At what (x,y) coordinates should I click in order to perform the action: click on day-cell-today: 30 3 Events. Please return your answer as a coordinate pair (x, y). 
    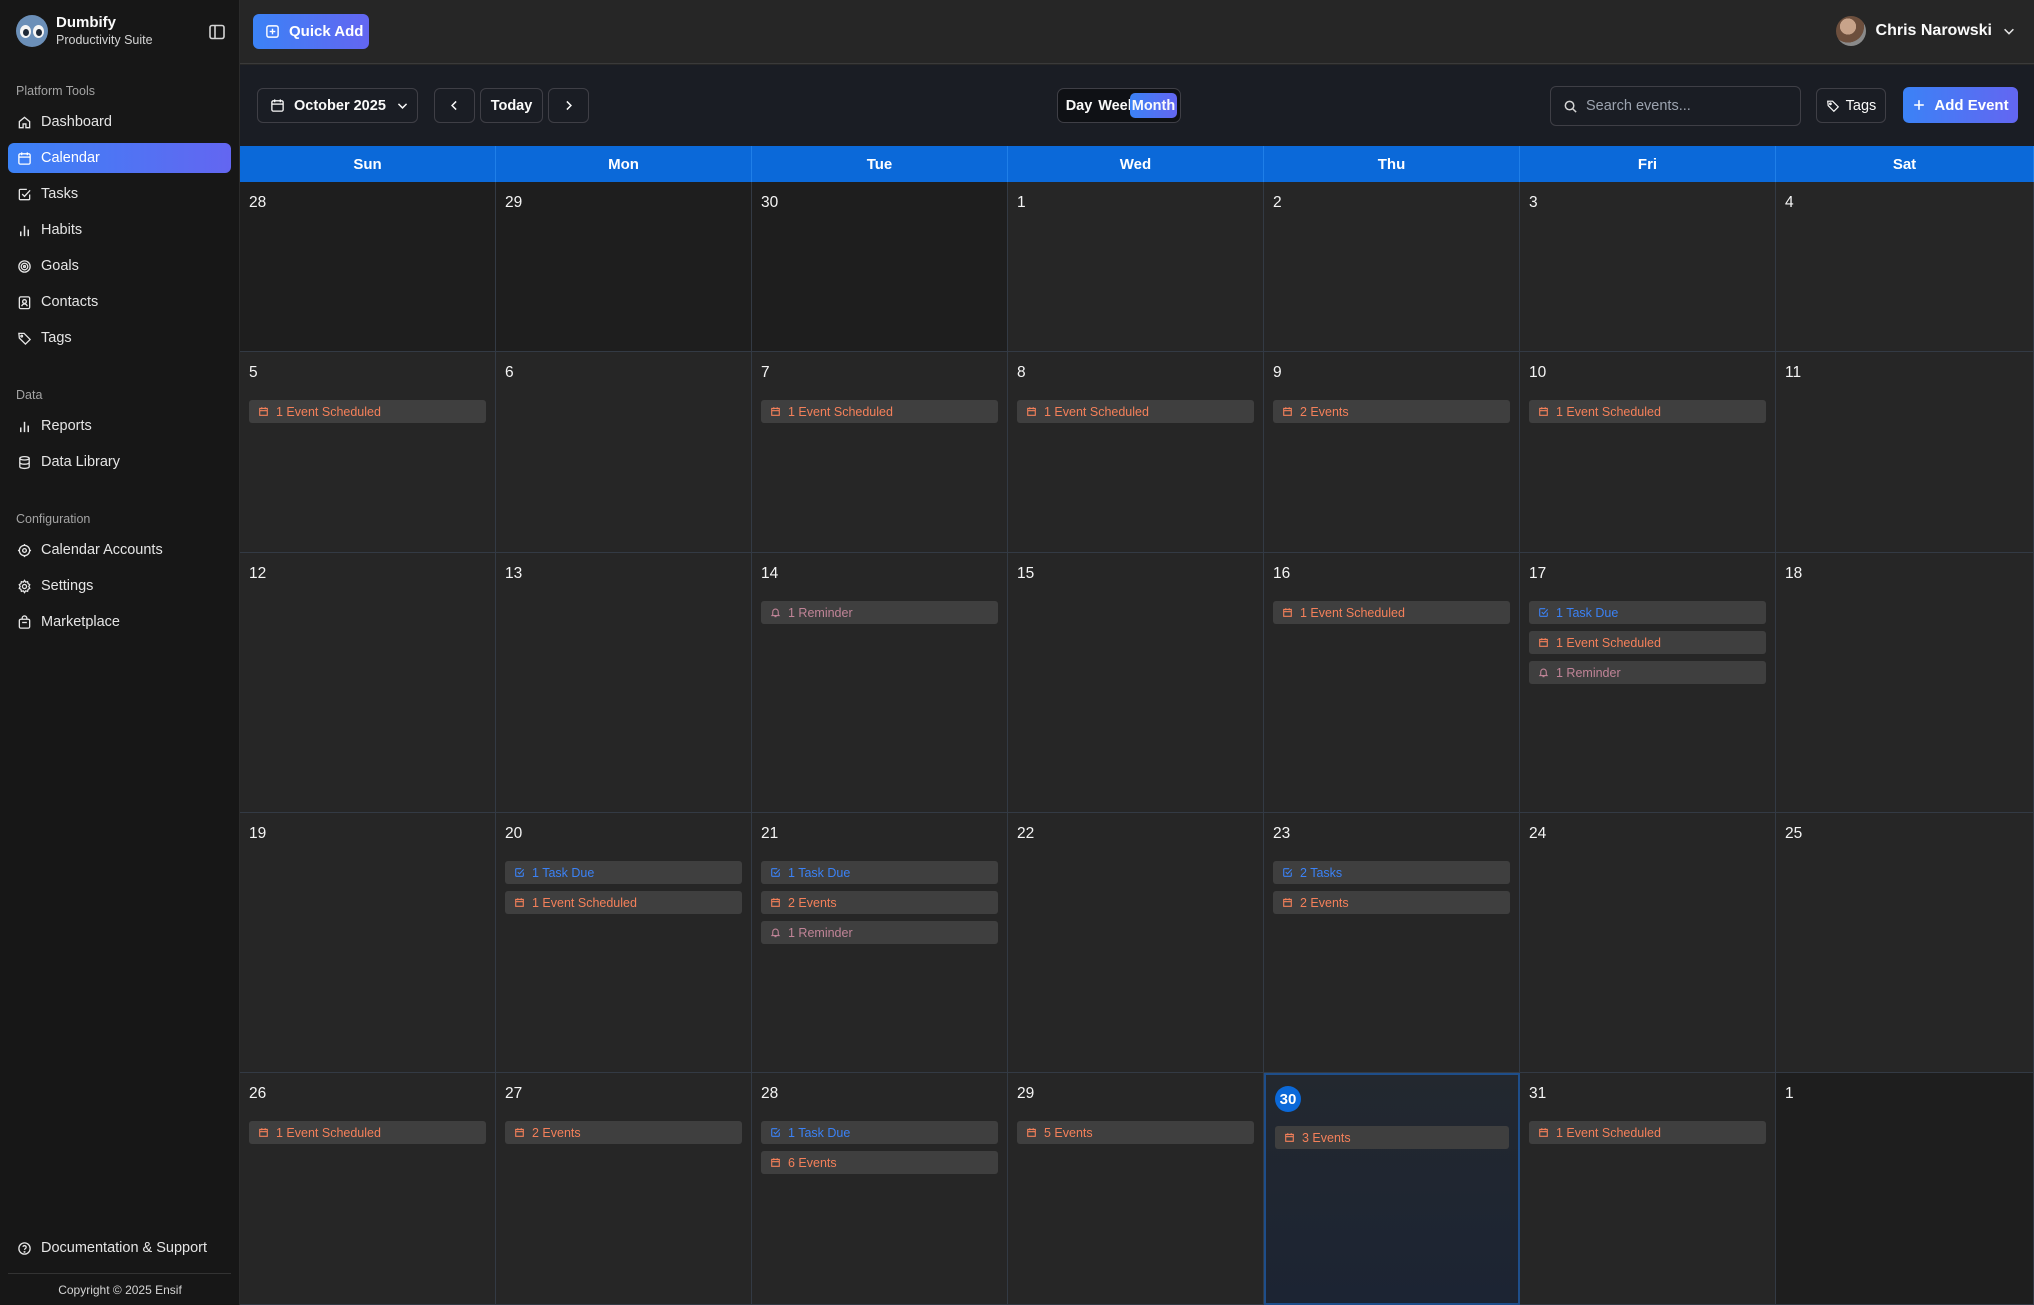
    Looking at the image, I should click on (1392, 1189).